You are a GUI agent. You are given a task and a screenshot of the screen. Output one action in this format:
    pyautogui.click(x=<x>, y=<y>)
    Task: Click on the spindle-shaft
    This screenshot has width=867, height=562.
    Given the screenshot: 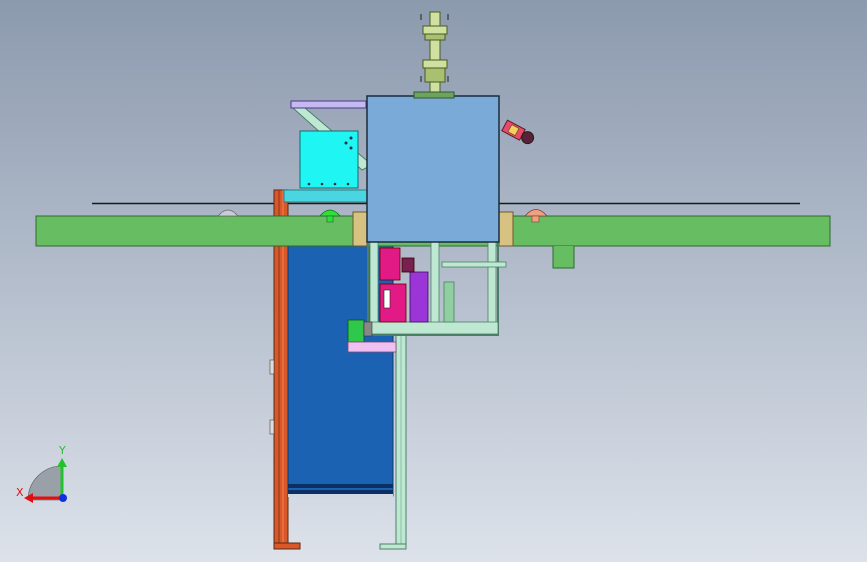 What is the action you would take?
    pyautogui.click(x=434, y=55)
    